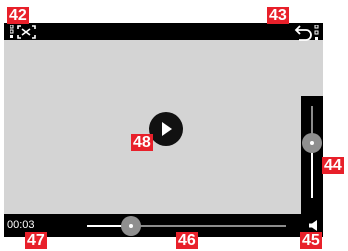 Image resolution: width=348 pixels, height=251 pixels. I want to click on callout-seek-bar: 46, so click(187, 240).